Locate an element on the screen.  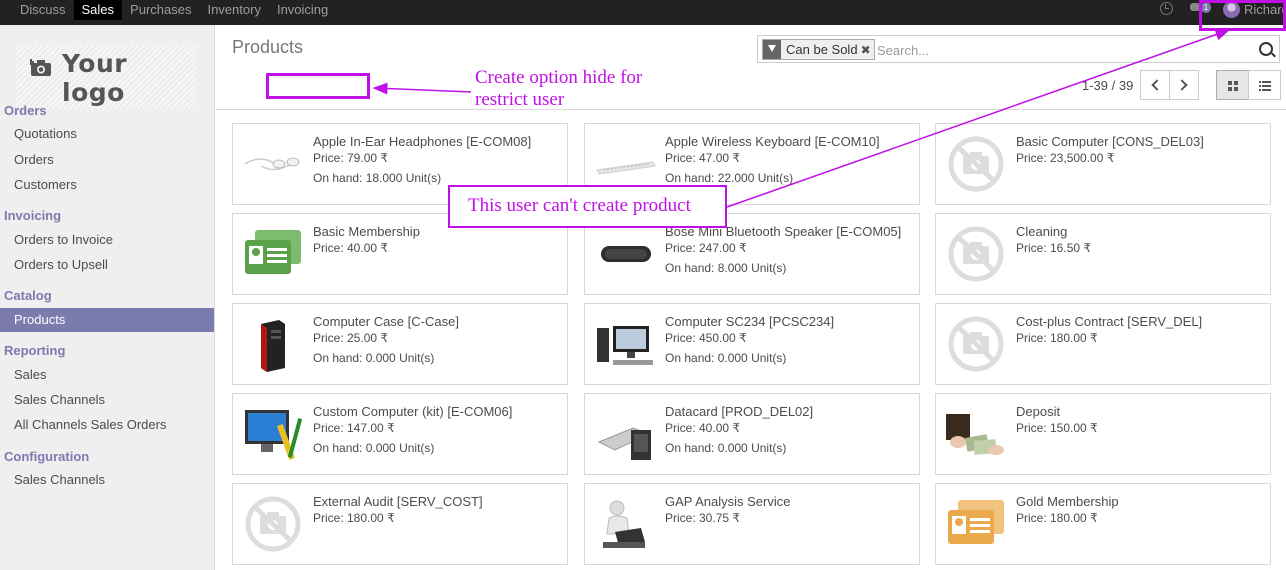
product-price: Price: 30.75 ₹ is located at coordinates (703, 518).